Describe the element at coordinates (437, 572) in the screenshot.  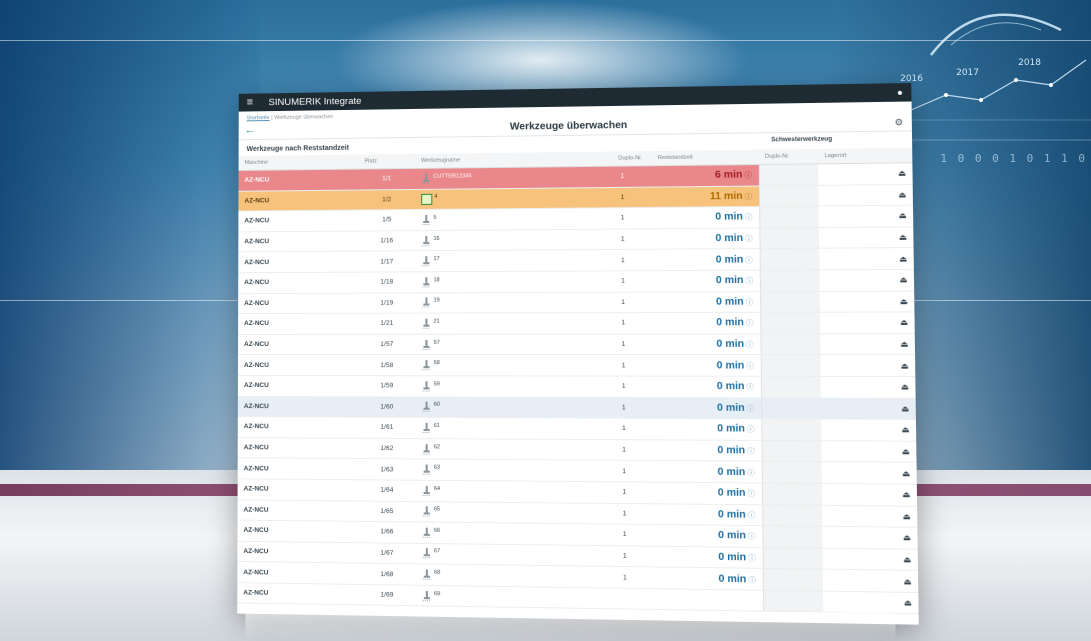
I see `tool-name: 68` at that location.